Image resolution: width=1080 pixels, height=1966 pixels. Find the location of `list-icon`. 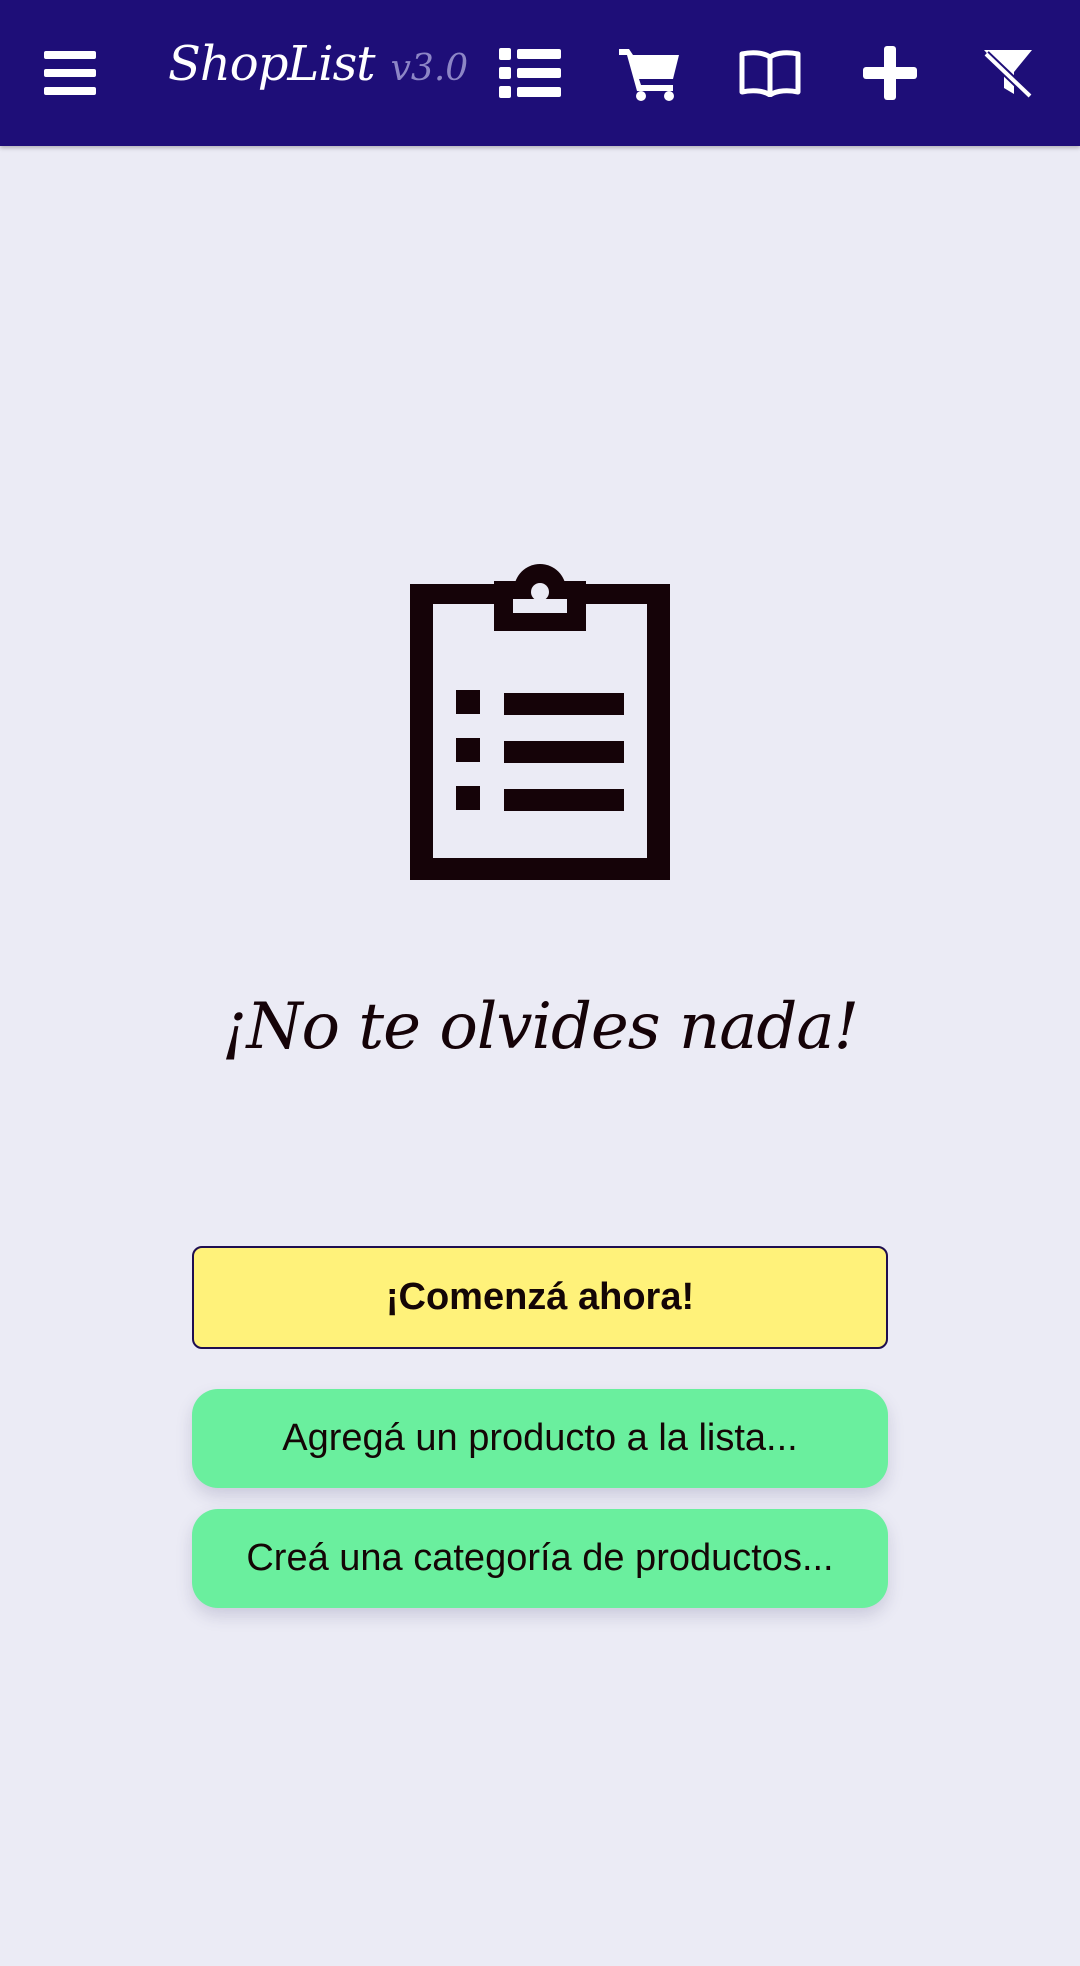

list-icon is located at coordinates (530, 73).